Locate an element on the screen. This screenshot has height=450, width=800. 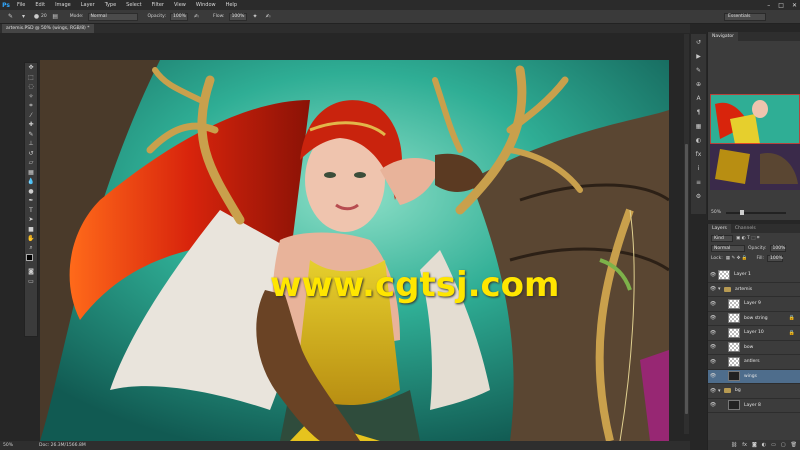
vertical-scrollbar is located at coordinates (686, 234).